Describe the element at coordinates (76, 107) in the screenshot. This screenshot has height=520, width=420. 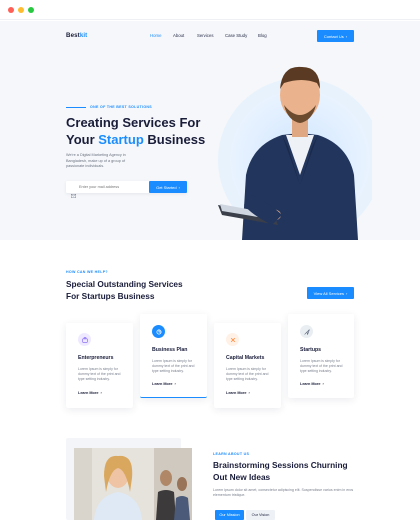
I see `eyebrow-line` at that location.